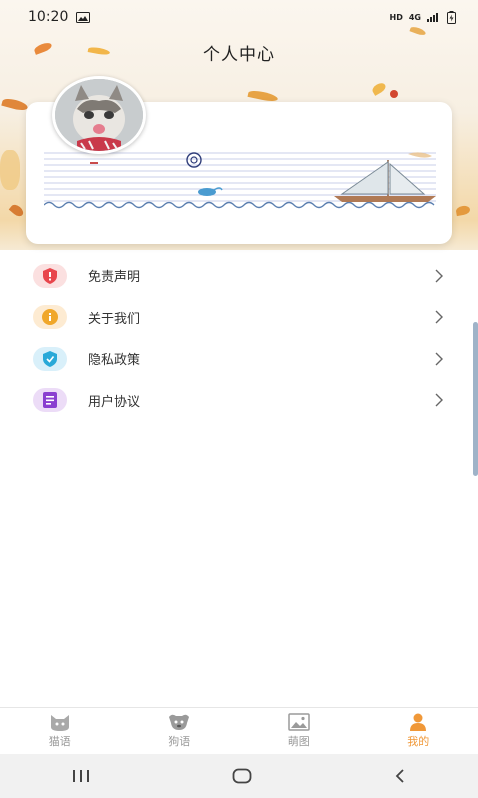  Describe the element at coordinates (396, 17) in the screenshot. I see `hd-indicator: HD` at that location.